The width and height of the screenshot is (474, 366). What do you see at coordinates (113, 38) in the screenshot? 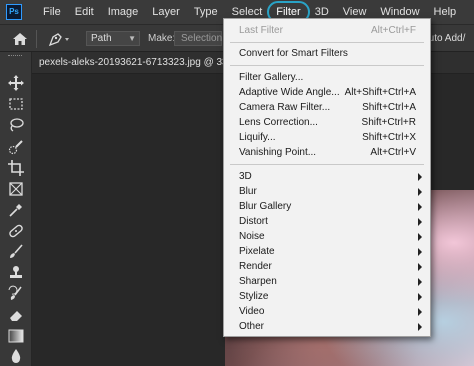
I see `path-mode-select: Path ▼` at bounding box center [113, 38].